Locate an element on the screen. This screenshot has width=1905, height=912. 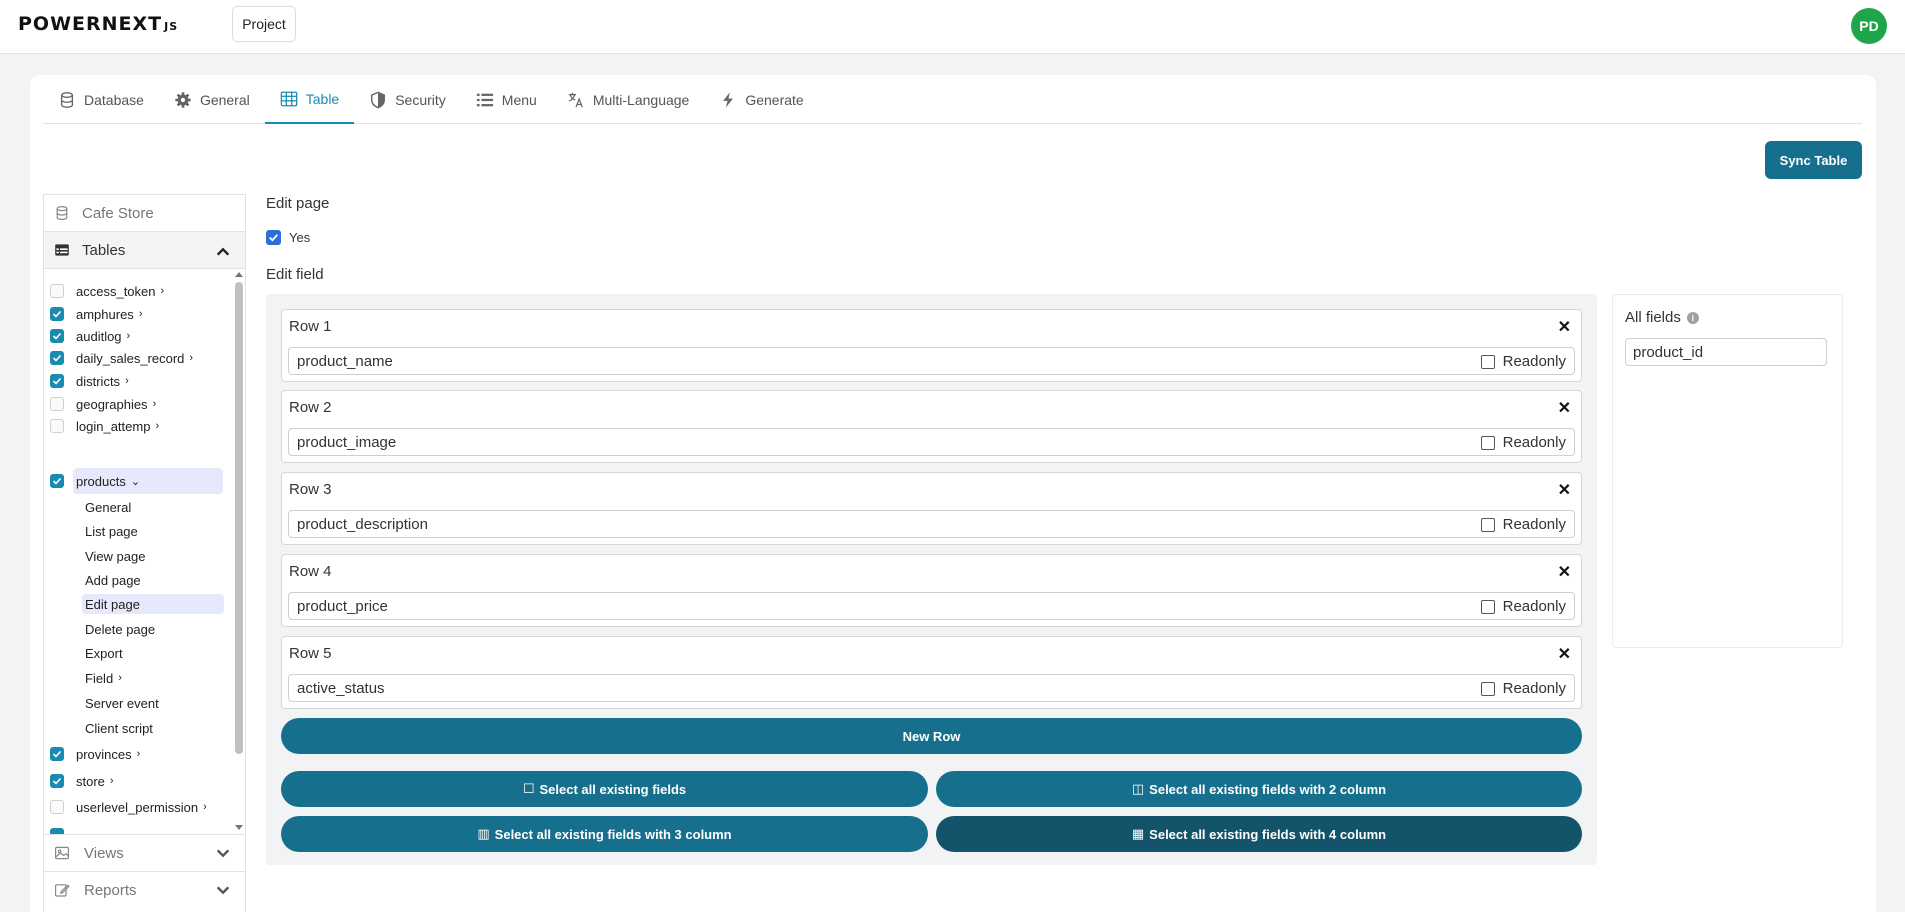
products-sub-export: Export is located at coordinates (153, 653).